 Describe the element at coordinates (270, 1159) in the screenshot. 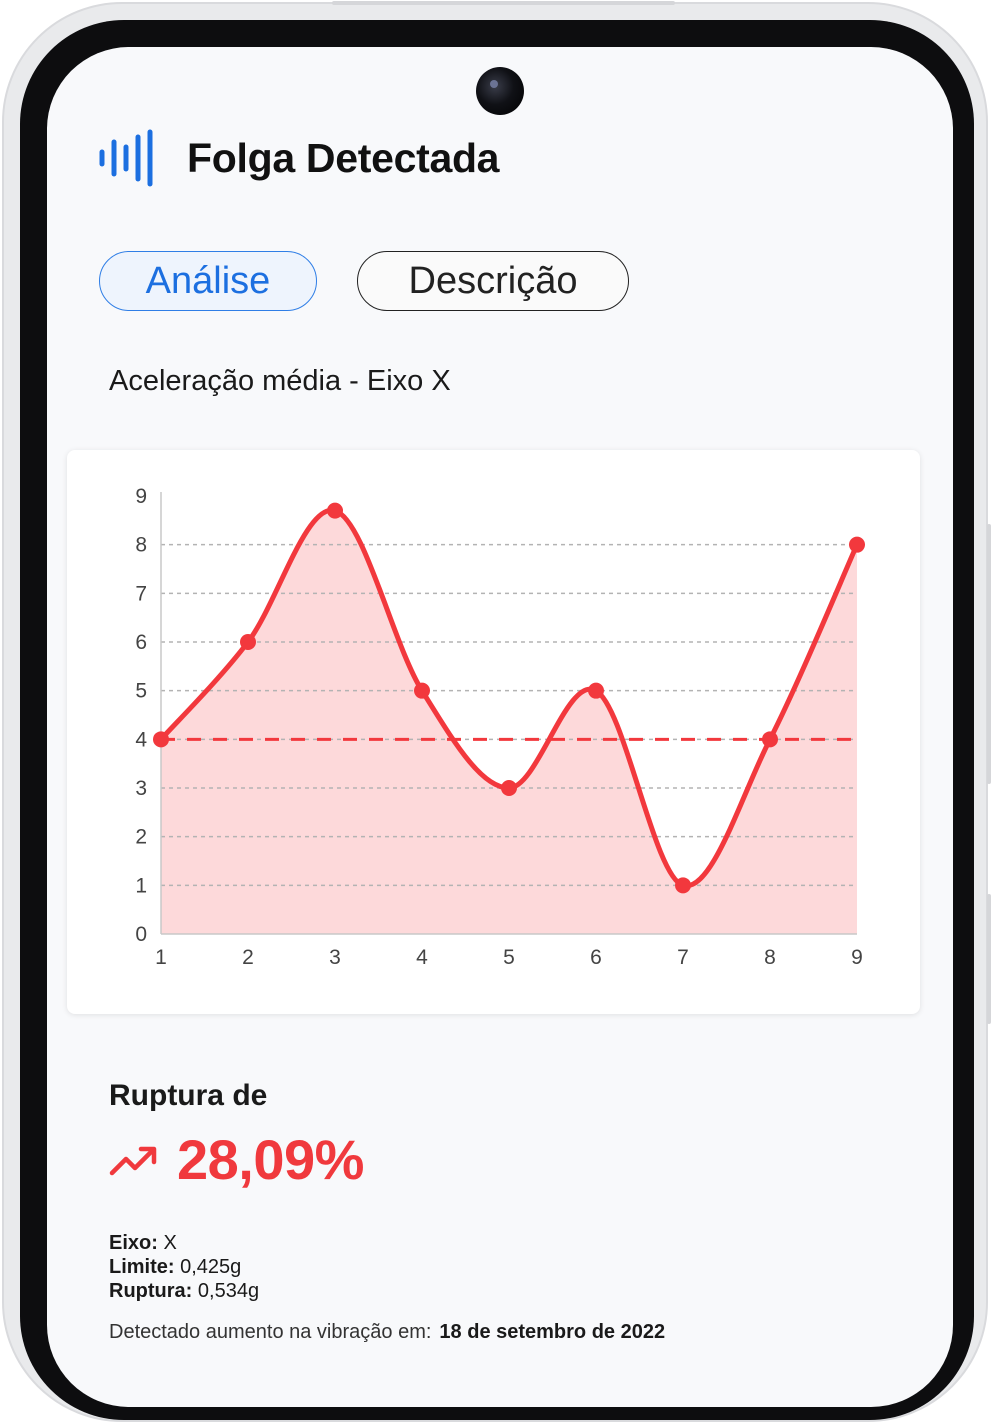

I see `rupture-percent: 28,09%` at that location.